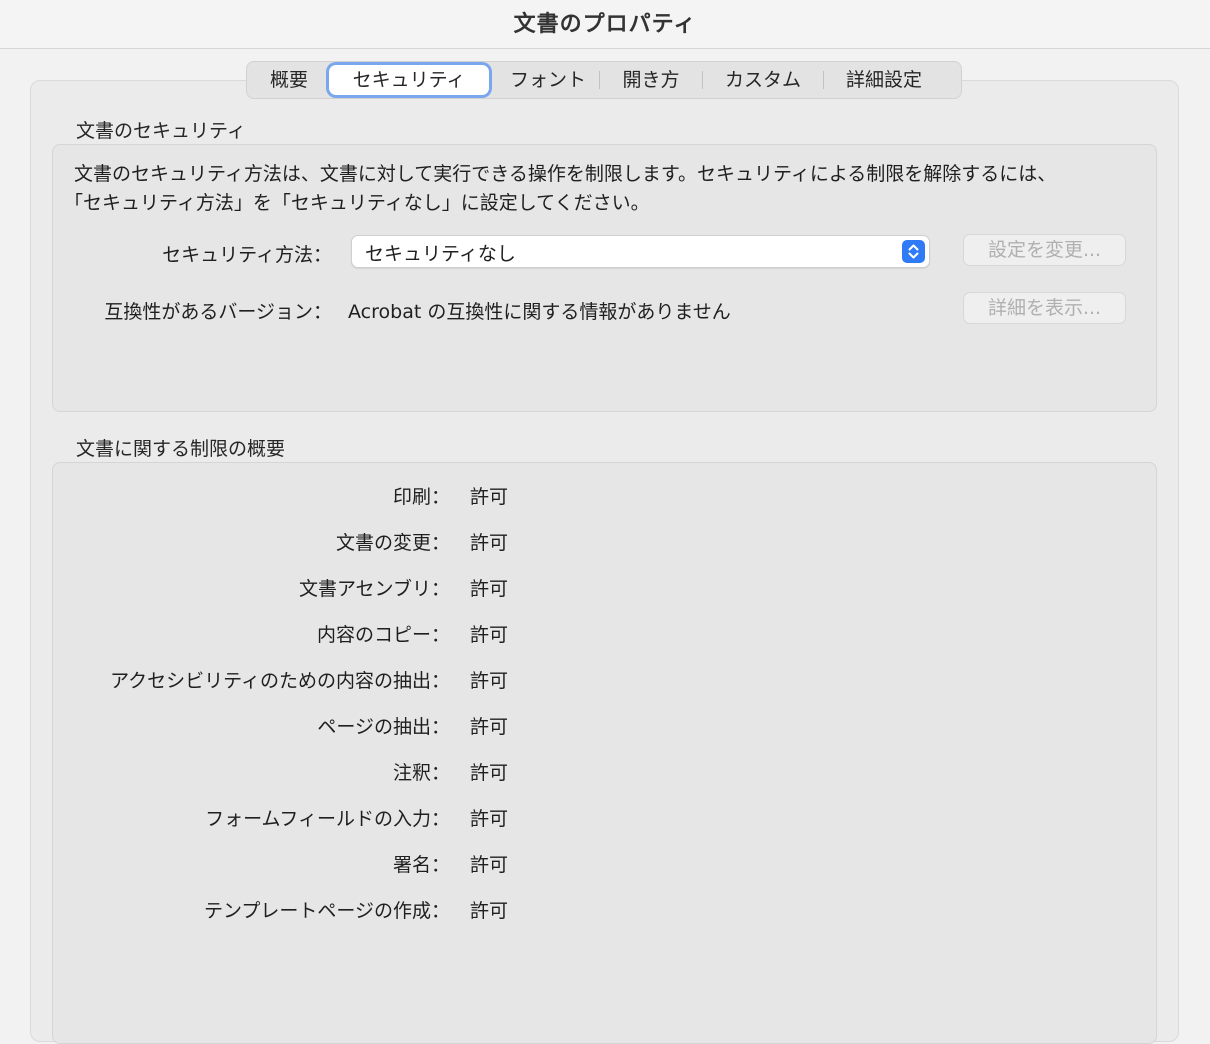 The width and height of the screenshot is (1210, 1044). Describe the element at coordinates (884, 80) in the screenshot. I see `tab-advanced: 詳細設定` at that location.